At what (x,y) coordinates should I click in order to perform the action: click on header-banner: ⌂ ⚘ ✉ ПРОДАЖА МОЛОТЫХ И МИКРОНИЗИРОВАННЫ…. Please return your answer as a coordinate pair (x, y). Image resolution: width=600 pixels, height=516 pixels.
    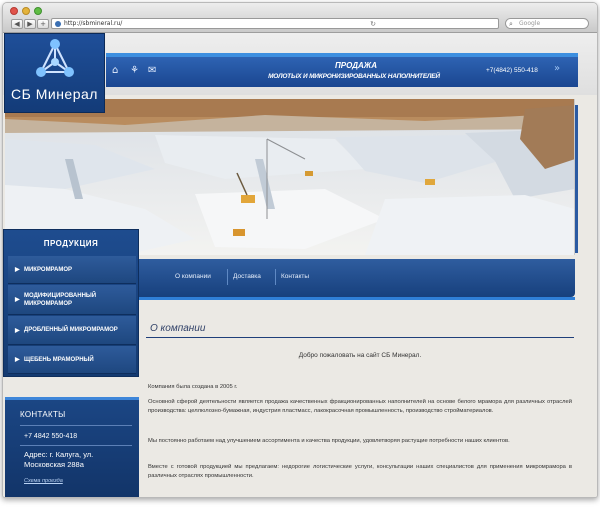
    Looking at the image, I should click on (342, 70).